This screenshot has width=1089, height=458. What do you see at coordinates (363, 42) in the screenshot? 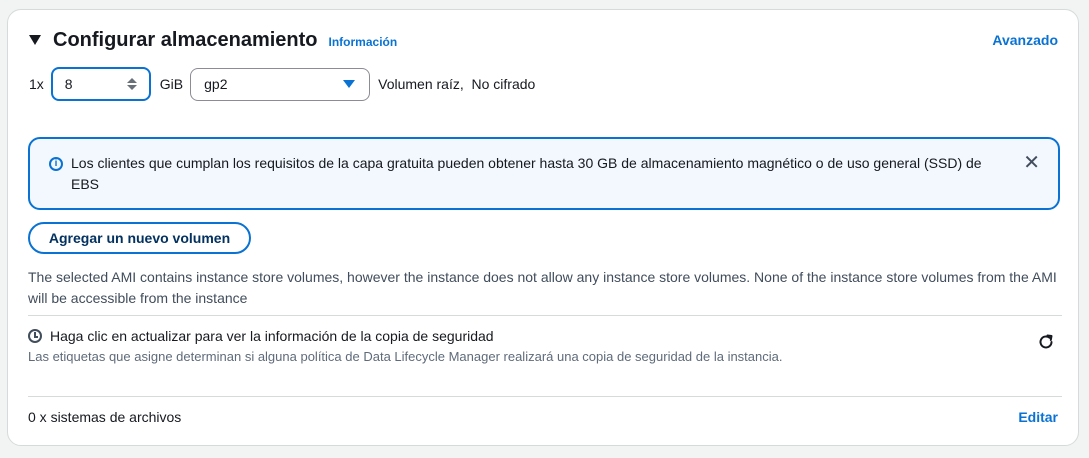
I see `info-link: Información` at bounding box center [363, 42].